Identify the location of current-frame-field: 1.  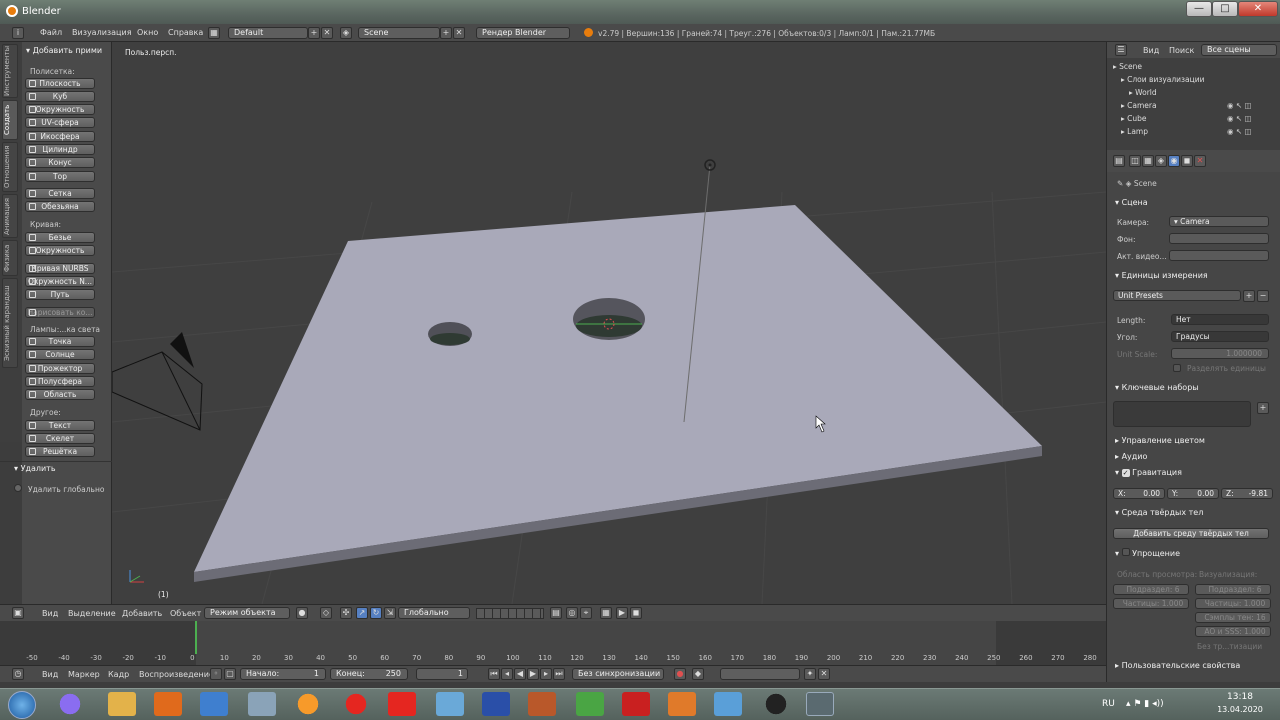
(442, 674).